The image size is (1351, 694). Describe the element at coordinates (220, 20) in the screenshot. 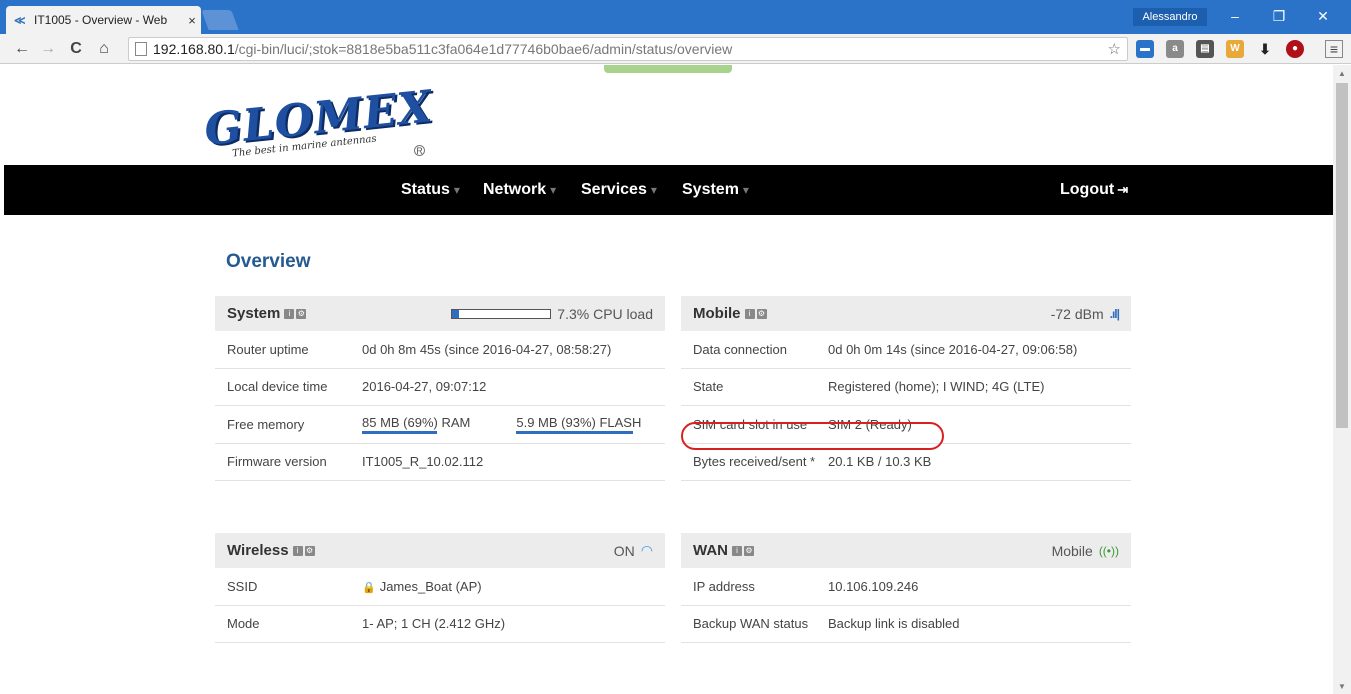

I see `new-tab-button` at that location.